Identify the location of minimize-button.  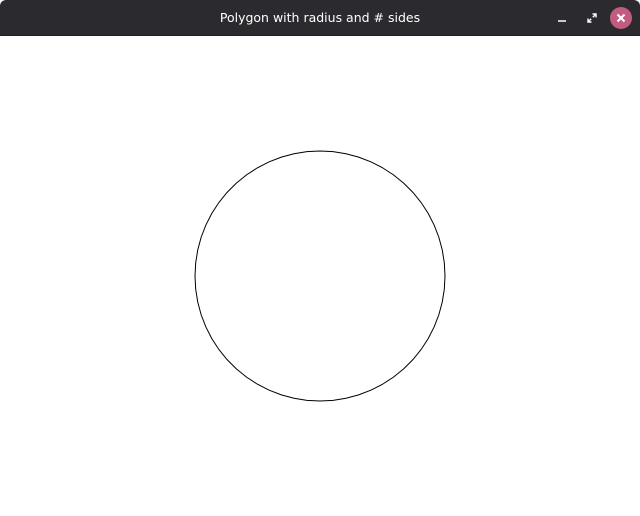
(562, 18).